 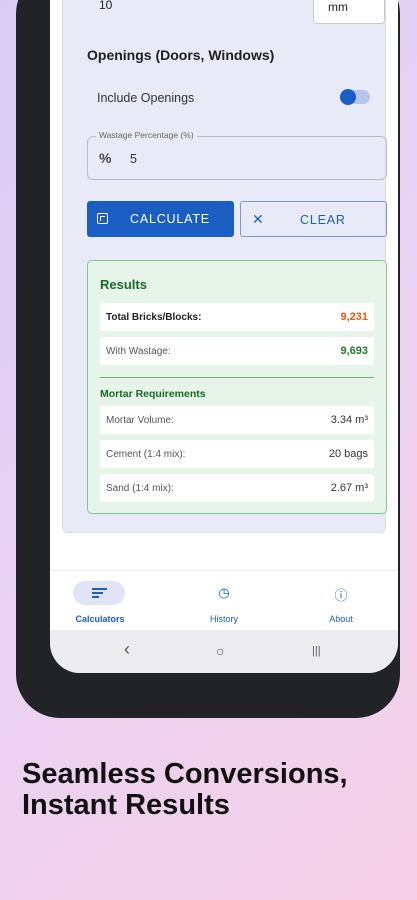 What do you see at coordinates (237, 317) in the screenshot?
I see `total-bricks-row: Total Bricks/Blocks: 9,231` at bounding box center [237, 317].